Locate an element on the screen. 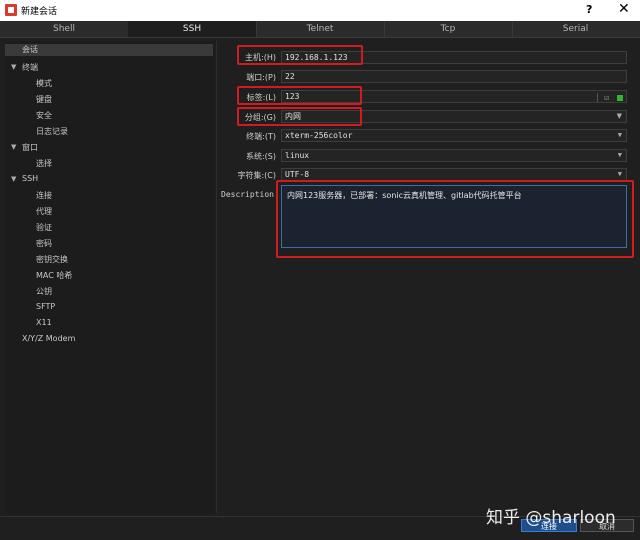  port-label: 端口:(P) is located at coordinates (261, 77).